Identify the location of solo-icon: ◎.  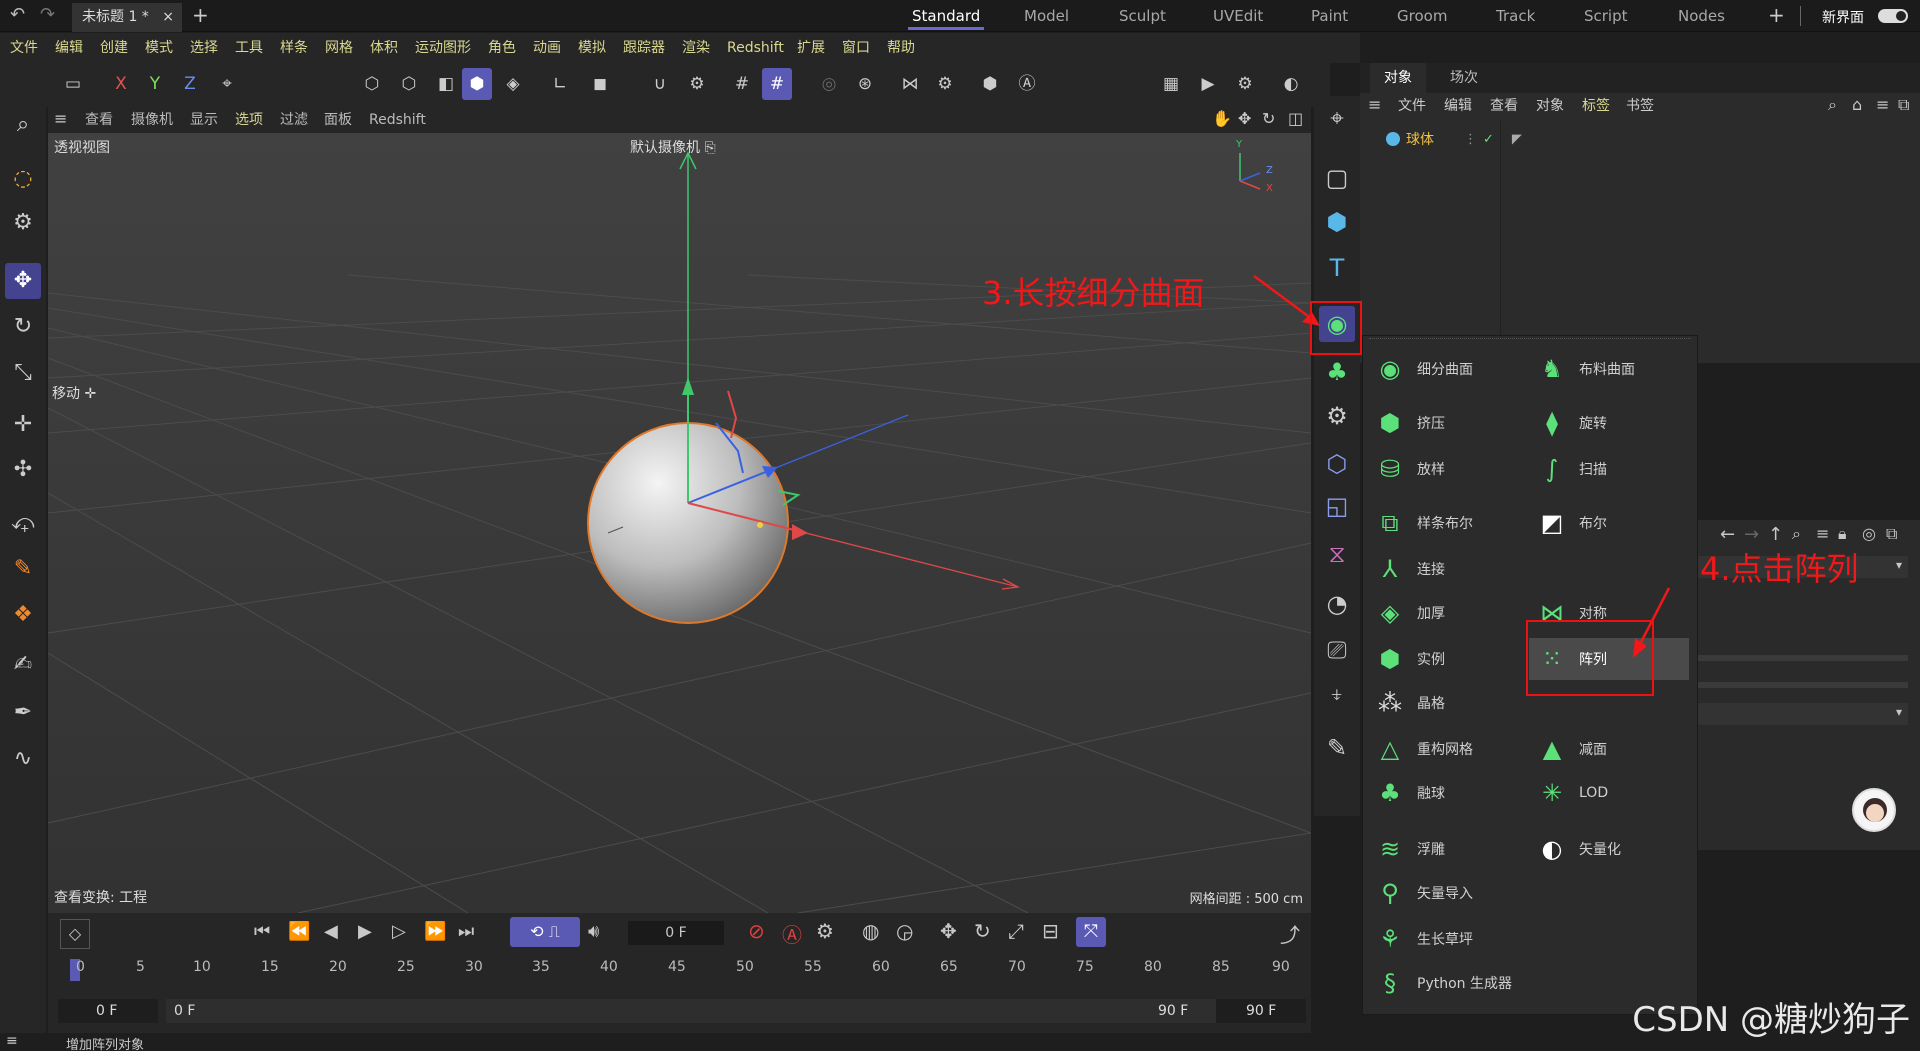
(829, 84).